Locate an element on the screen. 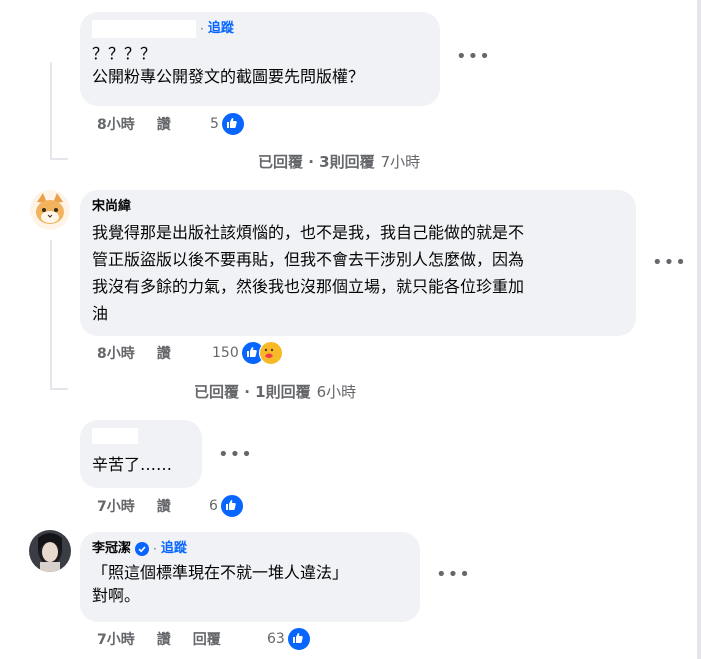  reaction-summary: 63 is located at coordinates (289, 639).